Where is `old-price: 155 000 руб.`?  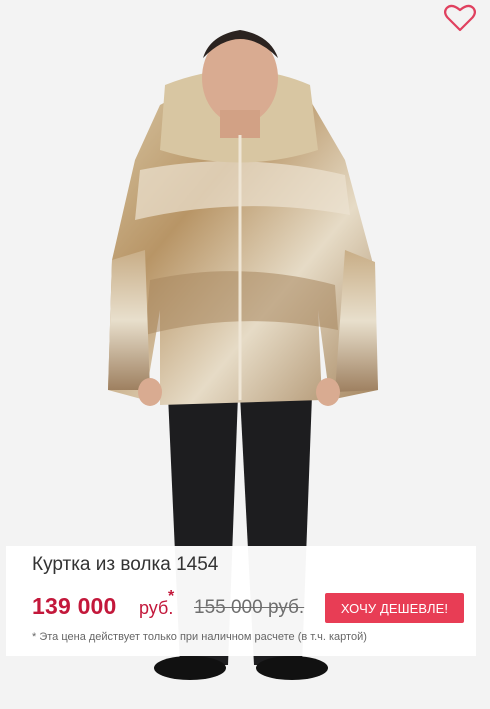 old-price: 155 000 руб. is located at coordinates (249, 607).